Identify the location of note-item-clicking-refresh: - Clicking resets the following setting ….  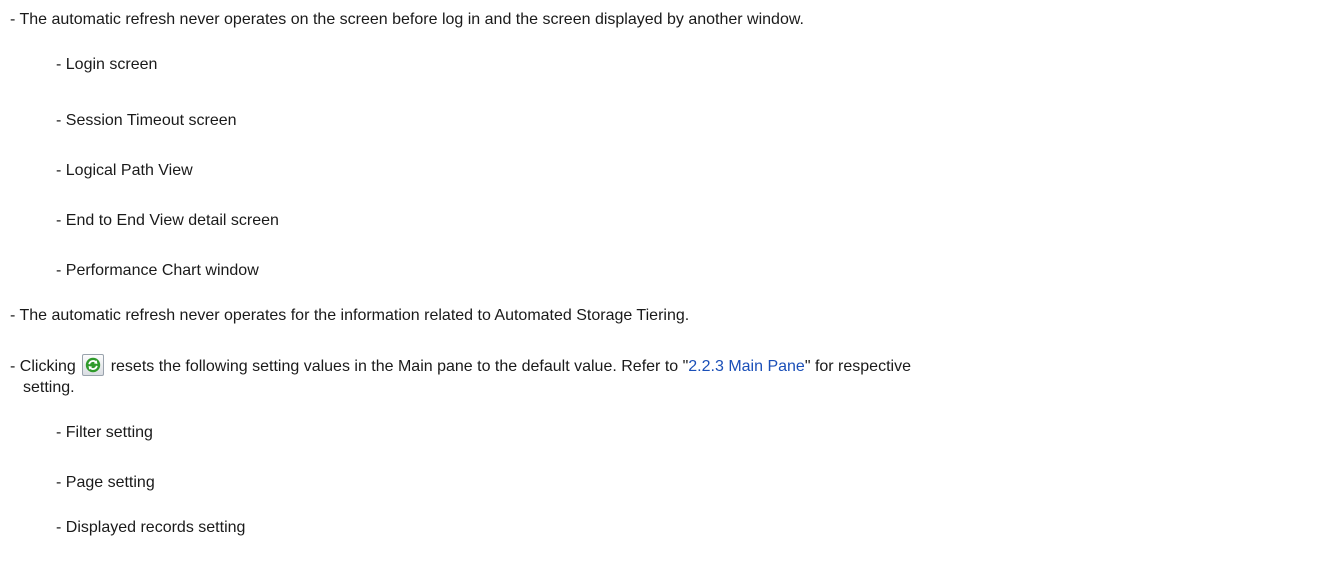
(460, 366).